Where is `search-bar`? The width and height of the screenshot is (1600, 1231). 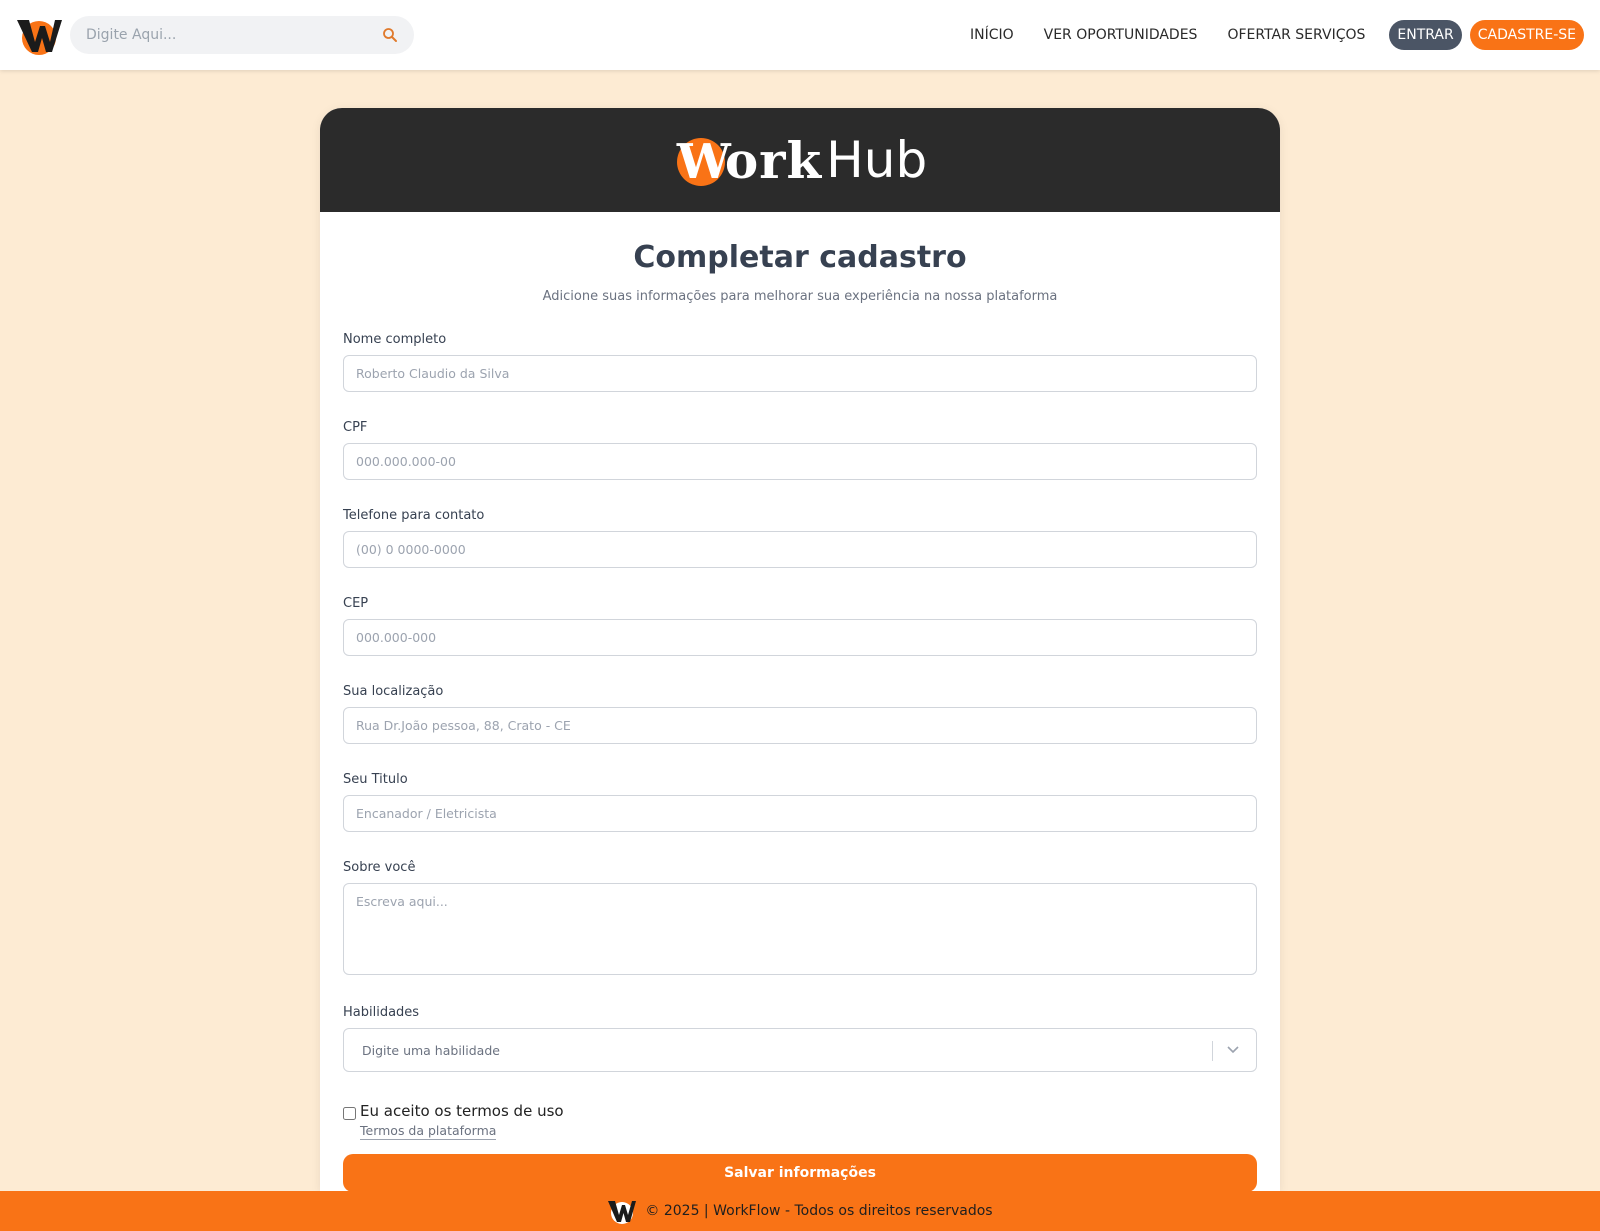
search-bar is located at coordinates (242, 35).